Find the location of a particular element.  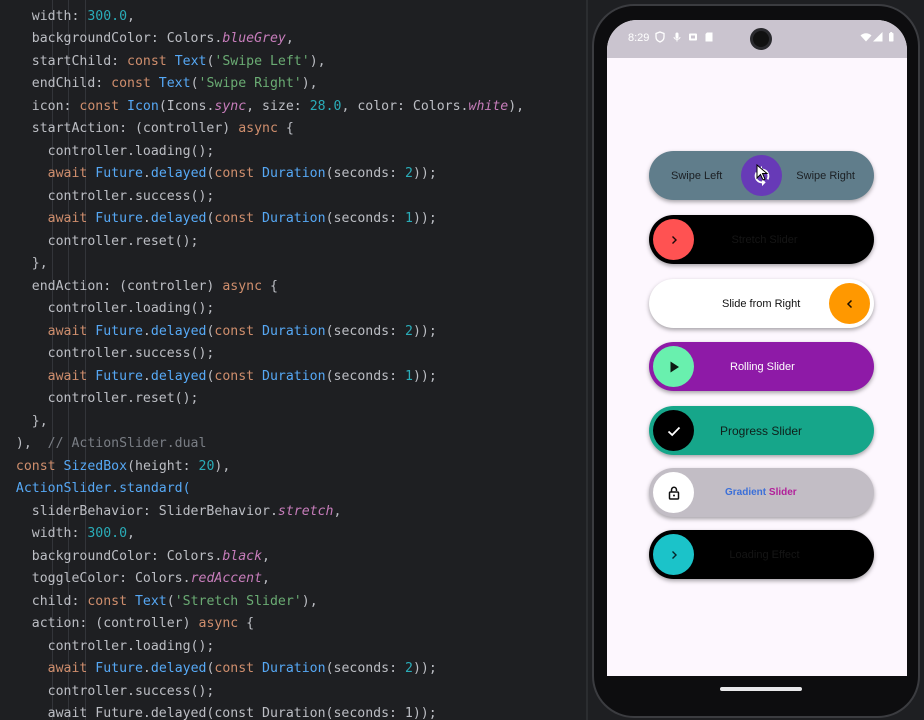

code-line: ActionSlider.standard( is located at coordinates (262, 489).